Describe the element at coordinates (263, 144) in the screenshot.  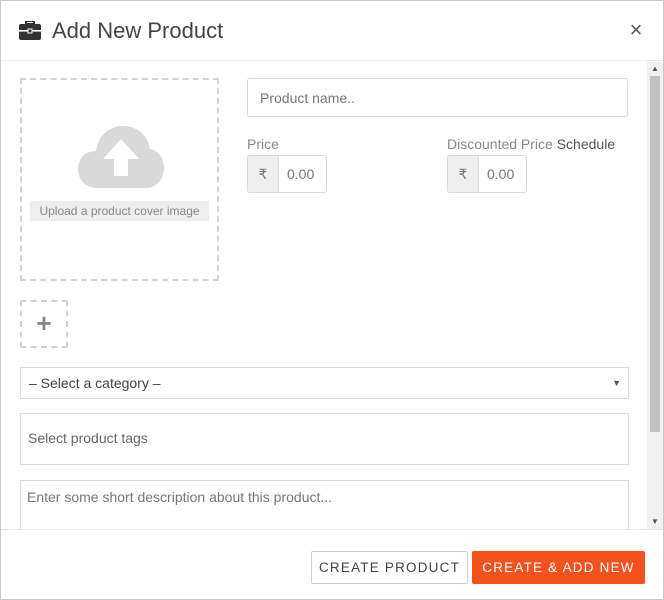
I see `price-label: Price` at that location.